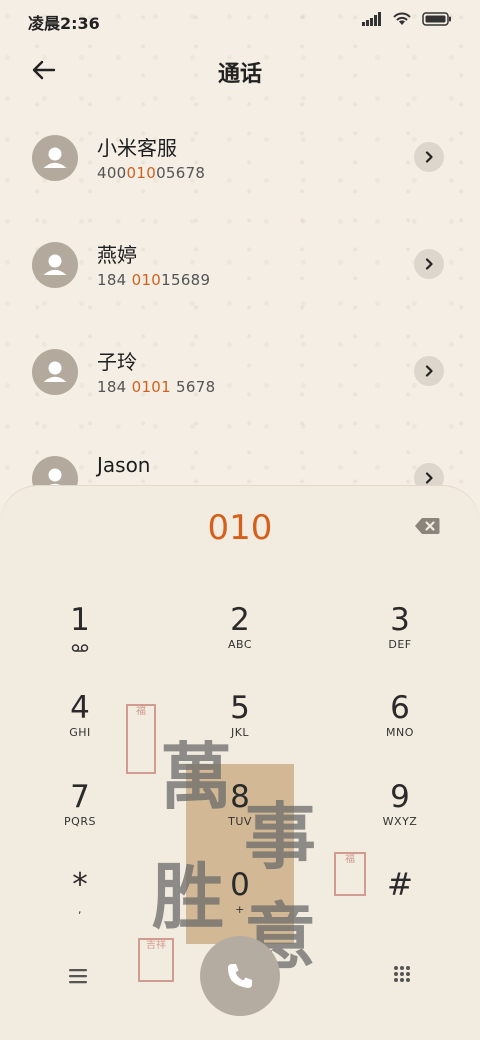 The width and height of the screenshot is (480, 1040). What do you see at coordinates (240, 797) in the screenshot?
I see `key-digit: 8` at bounding box center [240, 797].